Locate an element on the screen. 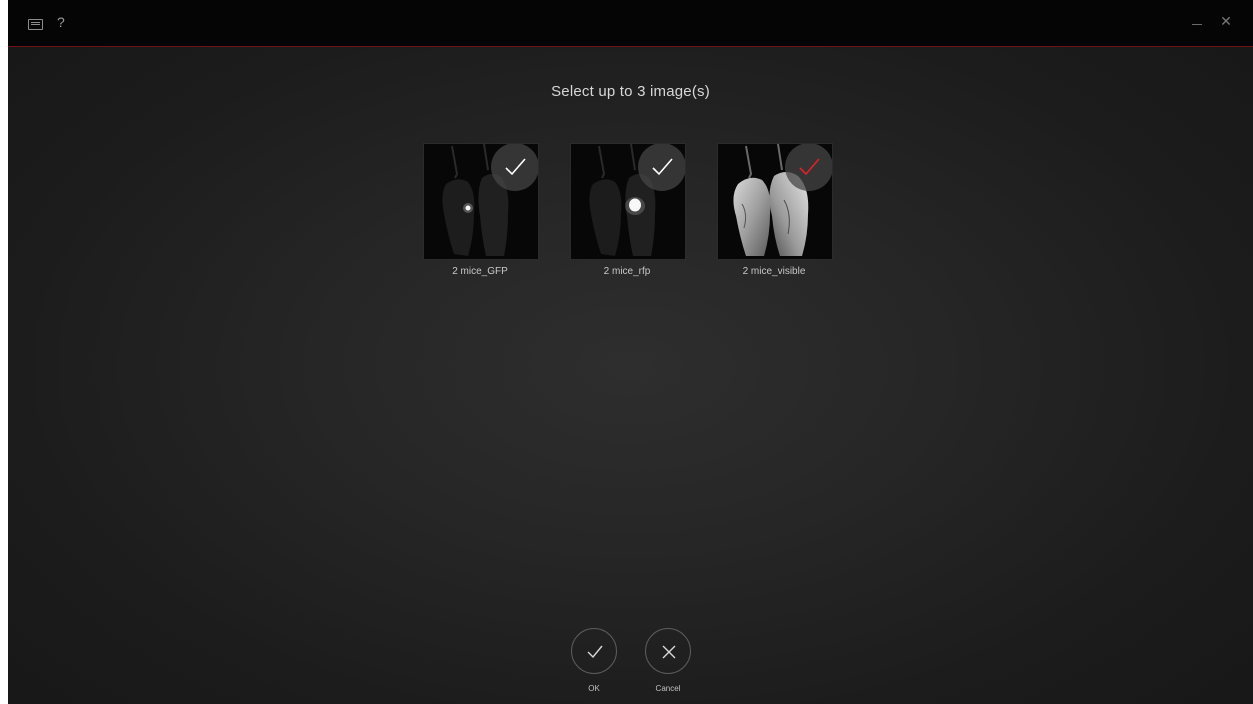 The width and height of the screenshot is (1253, 704). image-thumb-rfp is located at coordinates (628, 201).